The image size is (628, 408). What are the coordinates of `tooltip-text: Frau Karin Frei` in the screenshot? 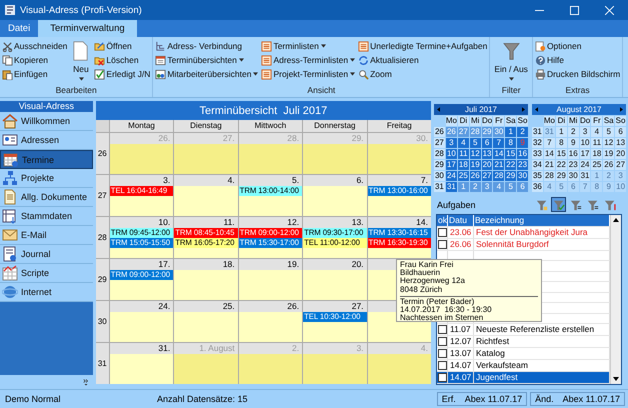 It's located at (427, 265).